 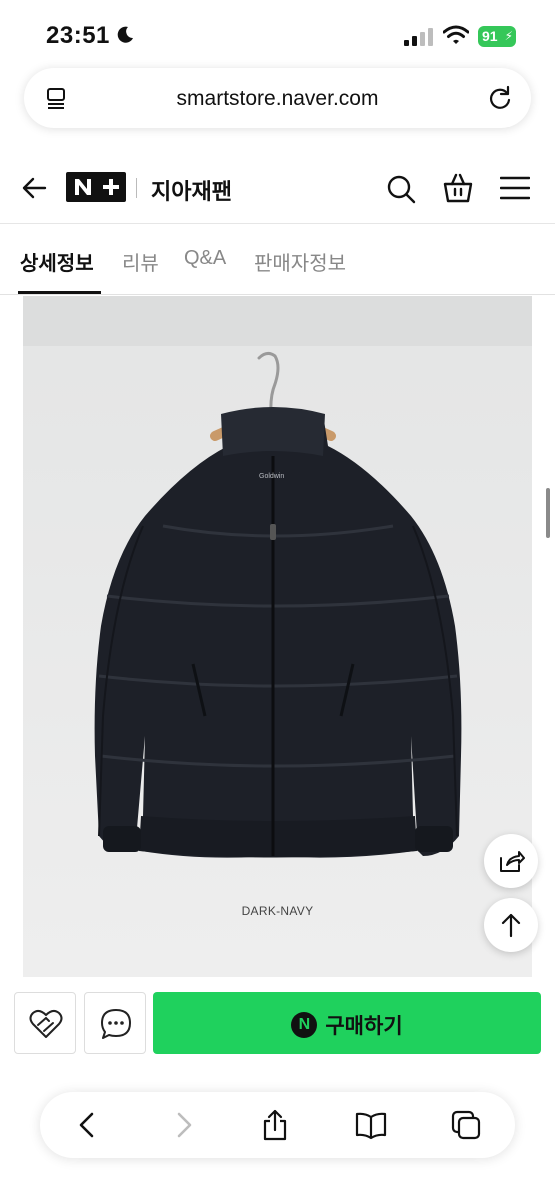 I want to click on browser-forward-icon, so click(x=183, y=1125).